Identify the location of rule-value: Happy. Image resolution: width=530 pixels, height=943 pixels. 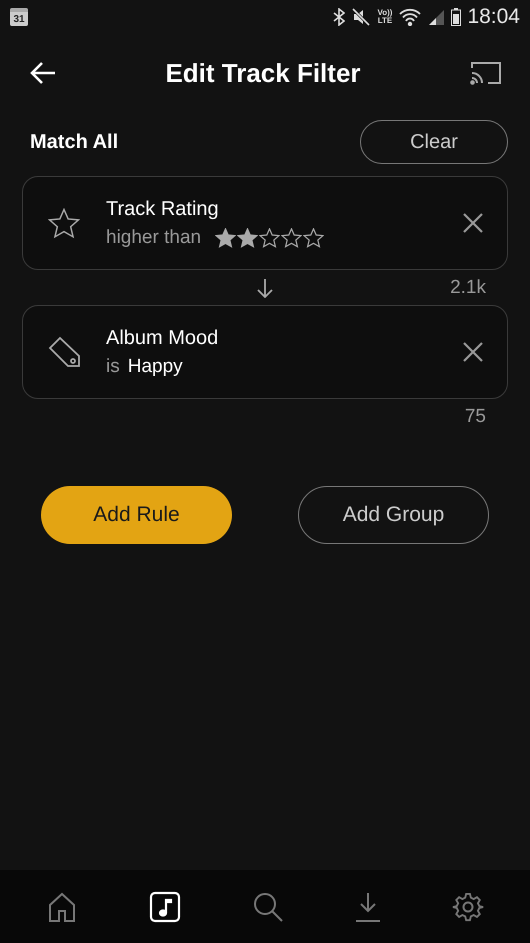
(155, 367).